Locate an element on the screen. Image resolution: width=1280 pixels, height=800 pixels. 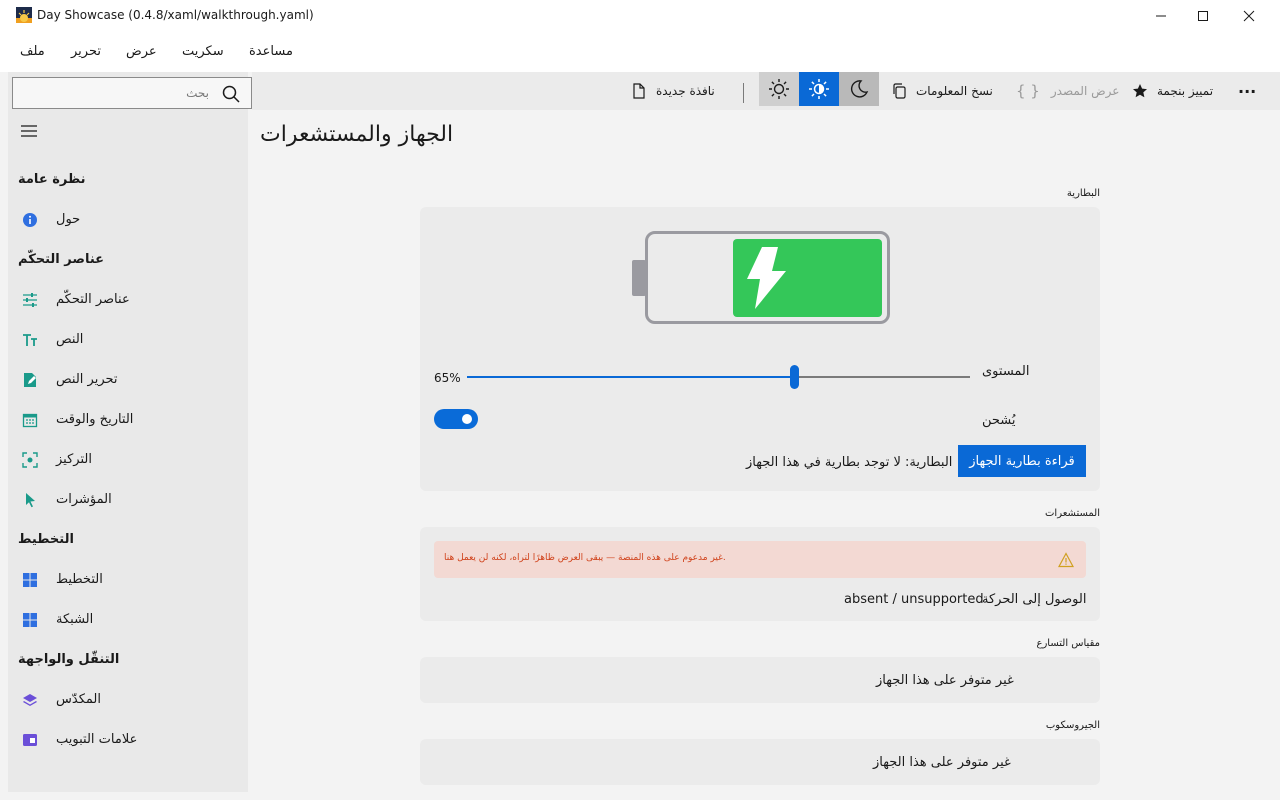
view-source-button: { } عرض المصدر is located at coordinates (1067, 91).